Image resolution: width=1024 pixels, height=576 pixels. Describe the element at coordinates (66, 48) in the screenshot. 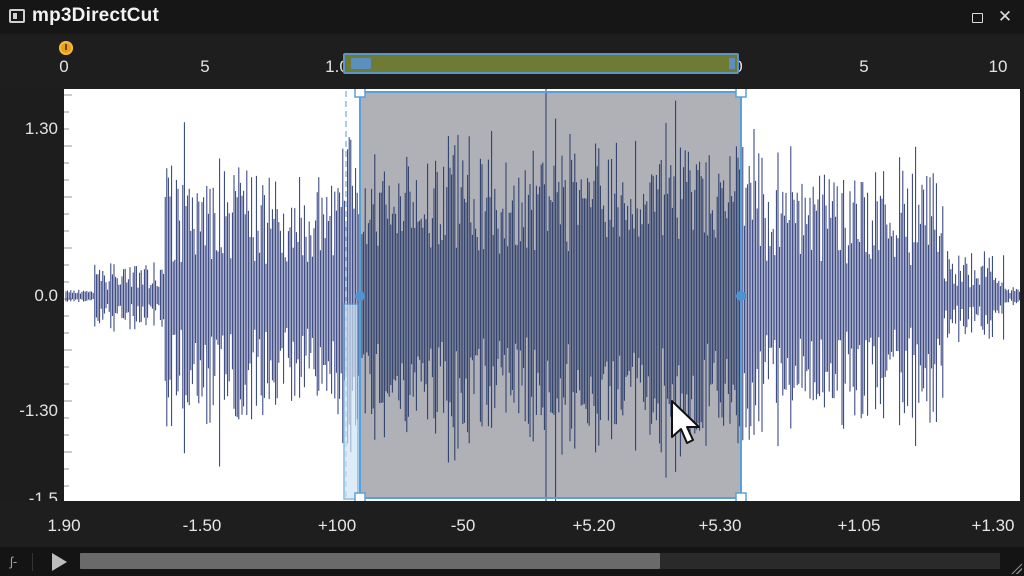

I see `marker-icon` at that location.